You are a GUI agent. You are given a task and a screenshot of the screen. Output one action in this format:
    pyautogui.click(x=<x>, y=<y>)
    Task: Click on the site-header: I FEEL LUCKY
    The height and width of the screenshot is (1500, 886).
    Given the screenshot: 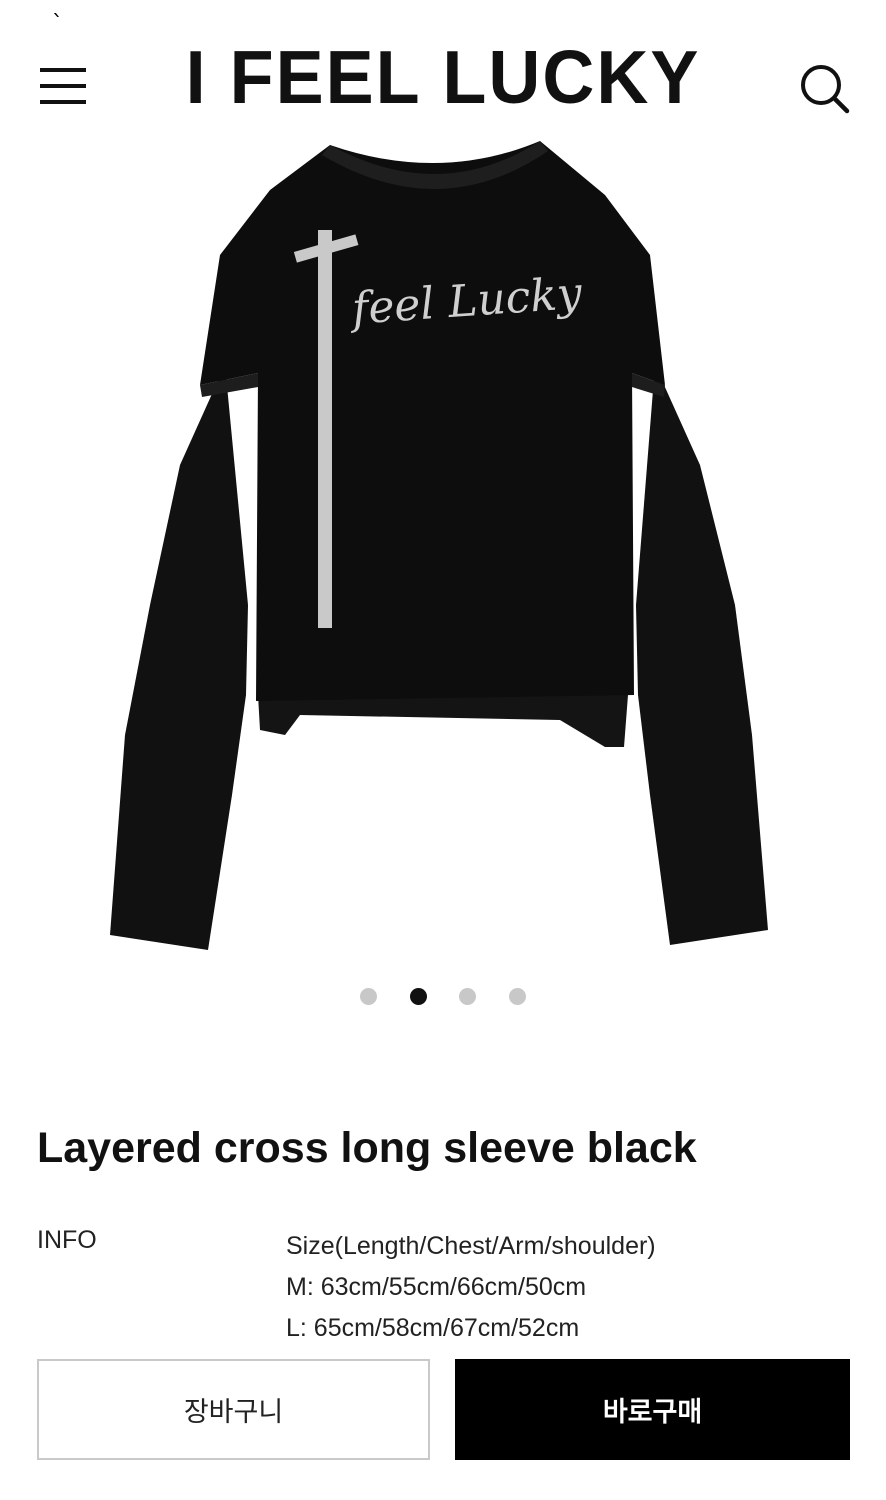 What is the action you would take?
    pyautogui.click(x=443, y=67)
    